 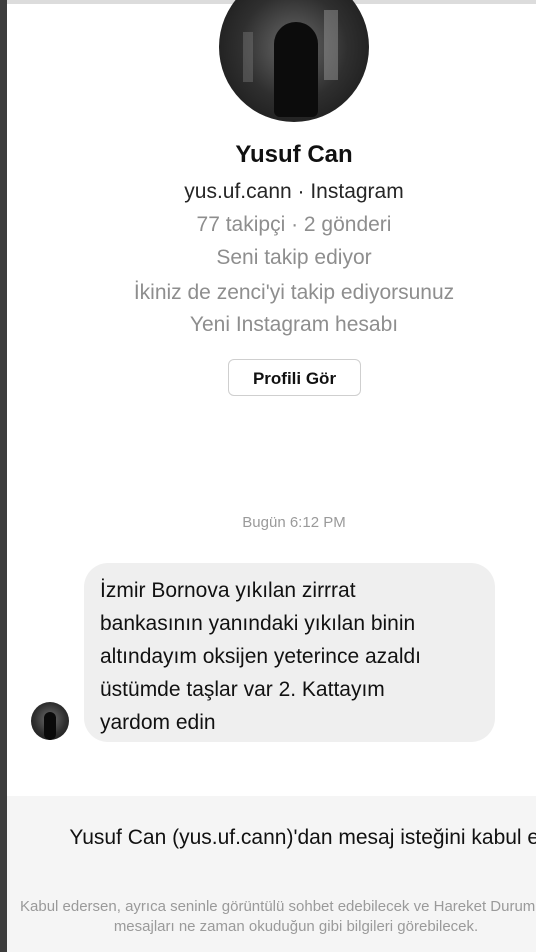 I want to click on profile-name: Yusuf Can, so click(x=294, y=154).